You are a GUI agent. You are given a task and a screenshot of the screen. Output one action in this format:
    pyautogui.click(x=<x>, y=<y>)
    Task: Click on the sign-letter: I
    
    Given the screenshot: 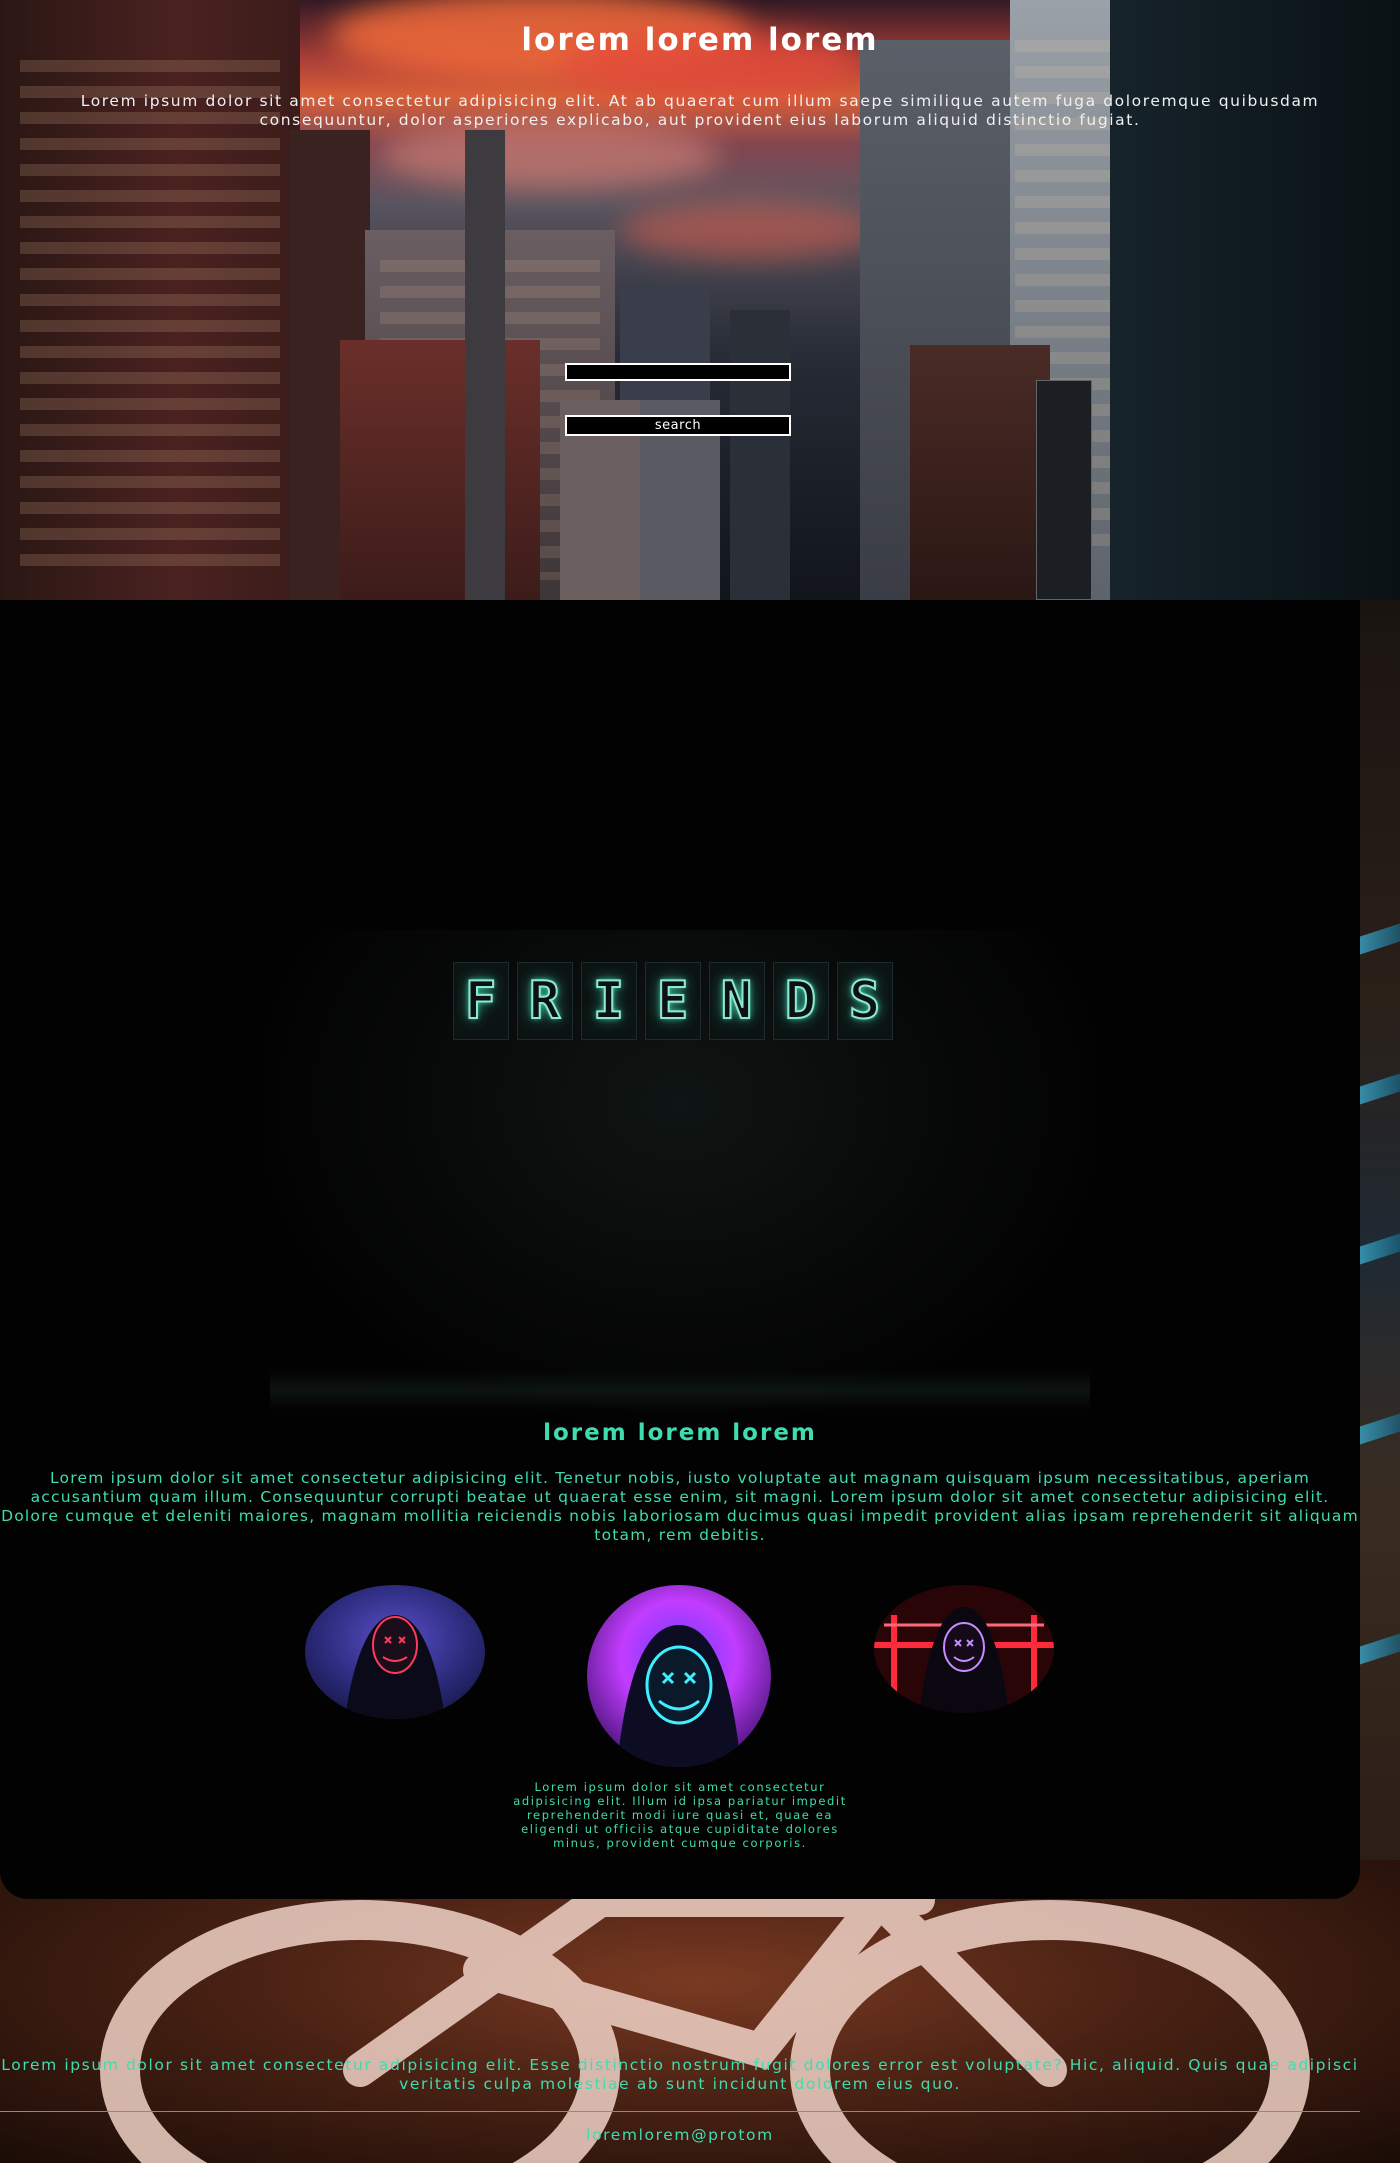 What is the action you would take?
    pyautogui.click(x=609, y=1001)
    